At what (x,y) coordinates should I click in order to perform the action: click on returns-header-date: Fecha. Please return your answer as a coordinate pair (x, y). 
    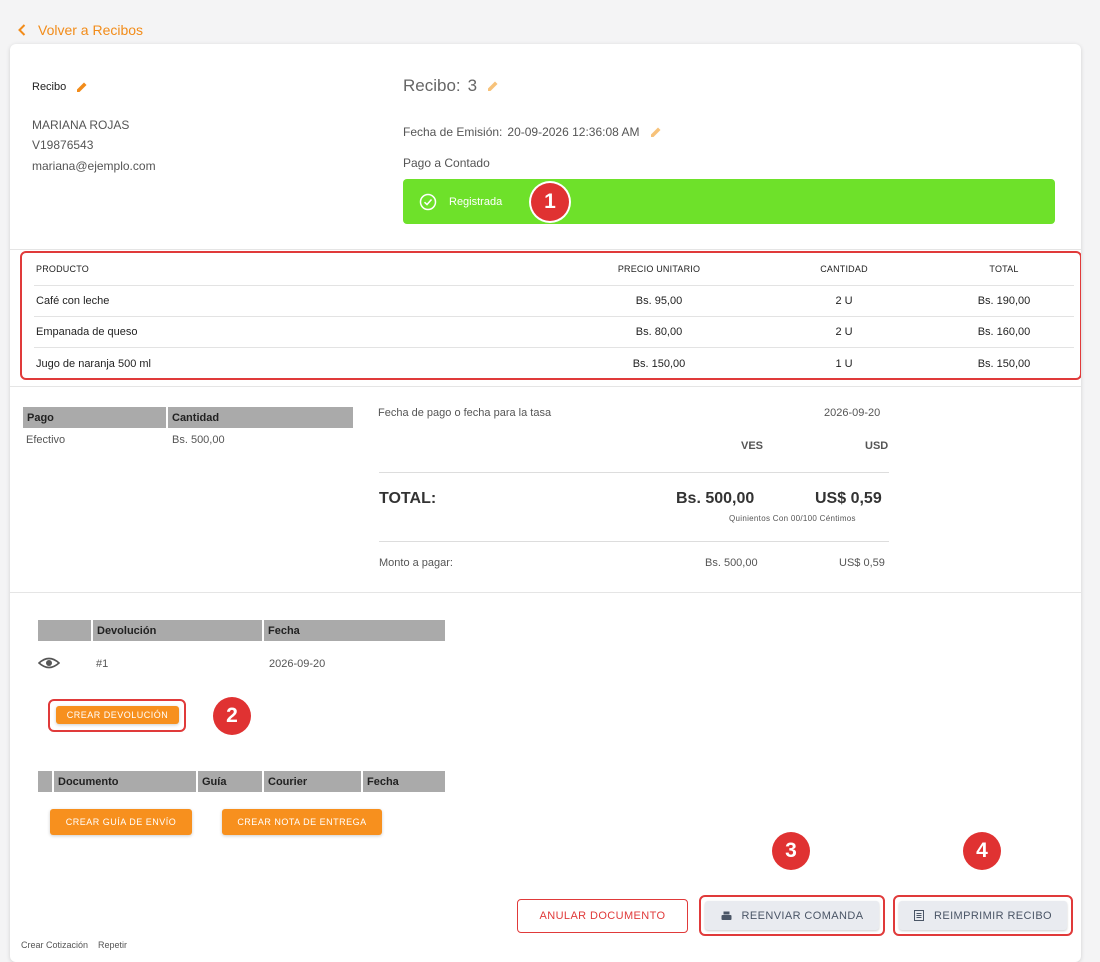
    Looking at the image, I should click on (354, 630).